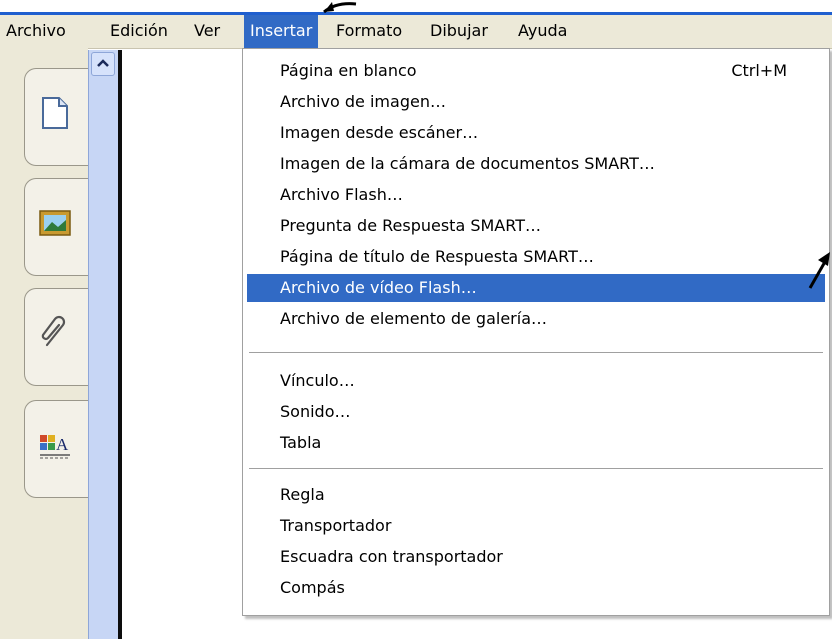 The height and width of the screenshot is (639, 832). Describe the element at coordinates (55, 447) in the screenshot. I see `properties-icon: A` at that location.